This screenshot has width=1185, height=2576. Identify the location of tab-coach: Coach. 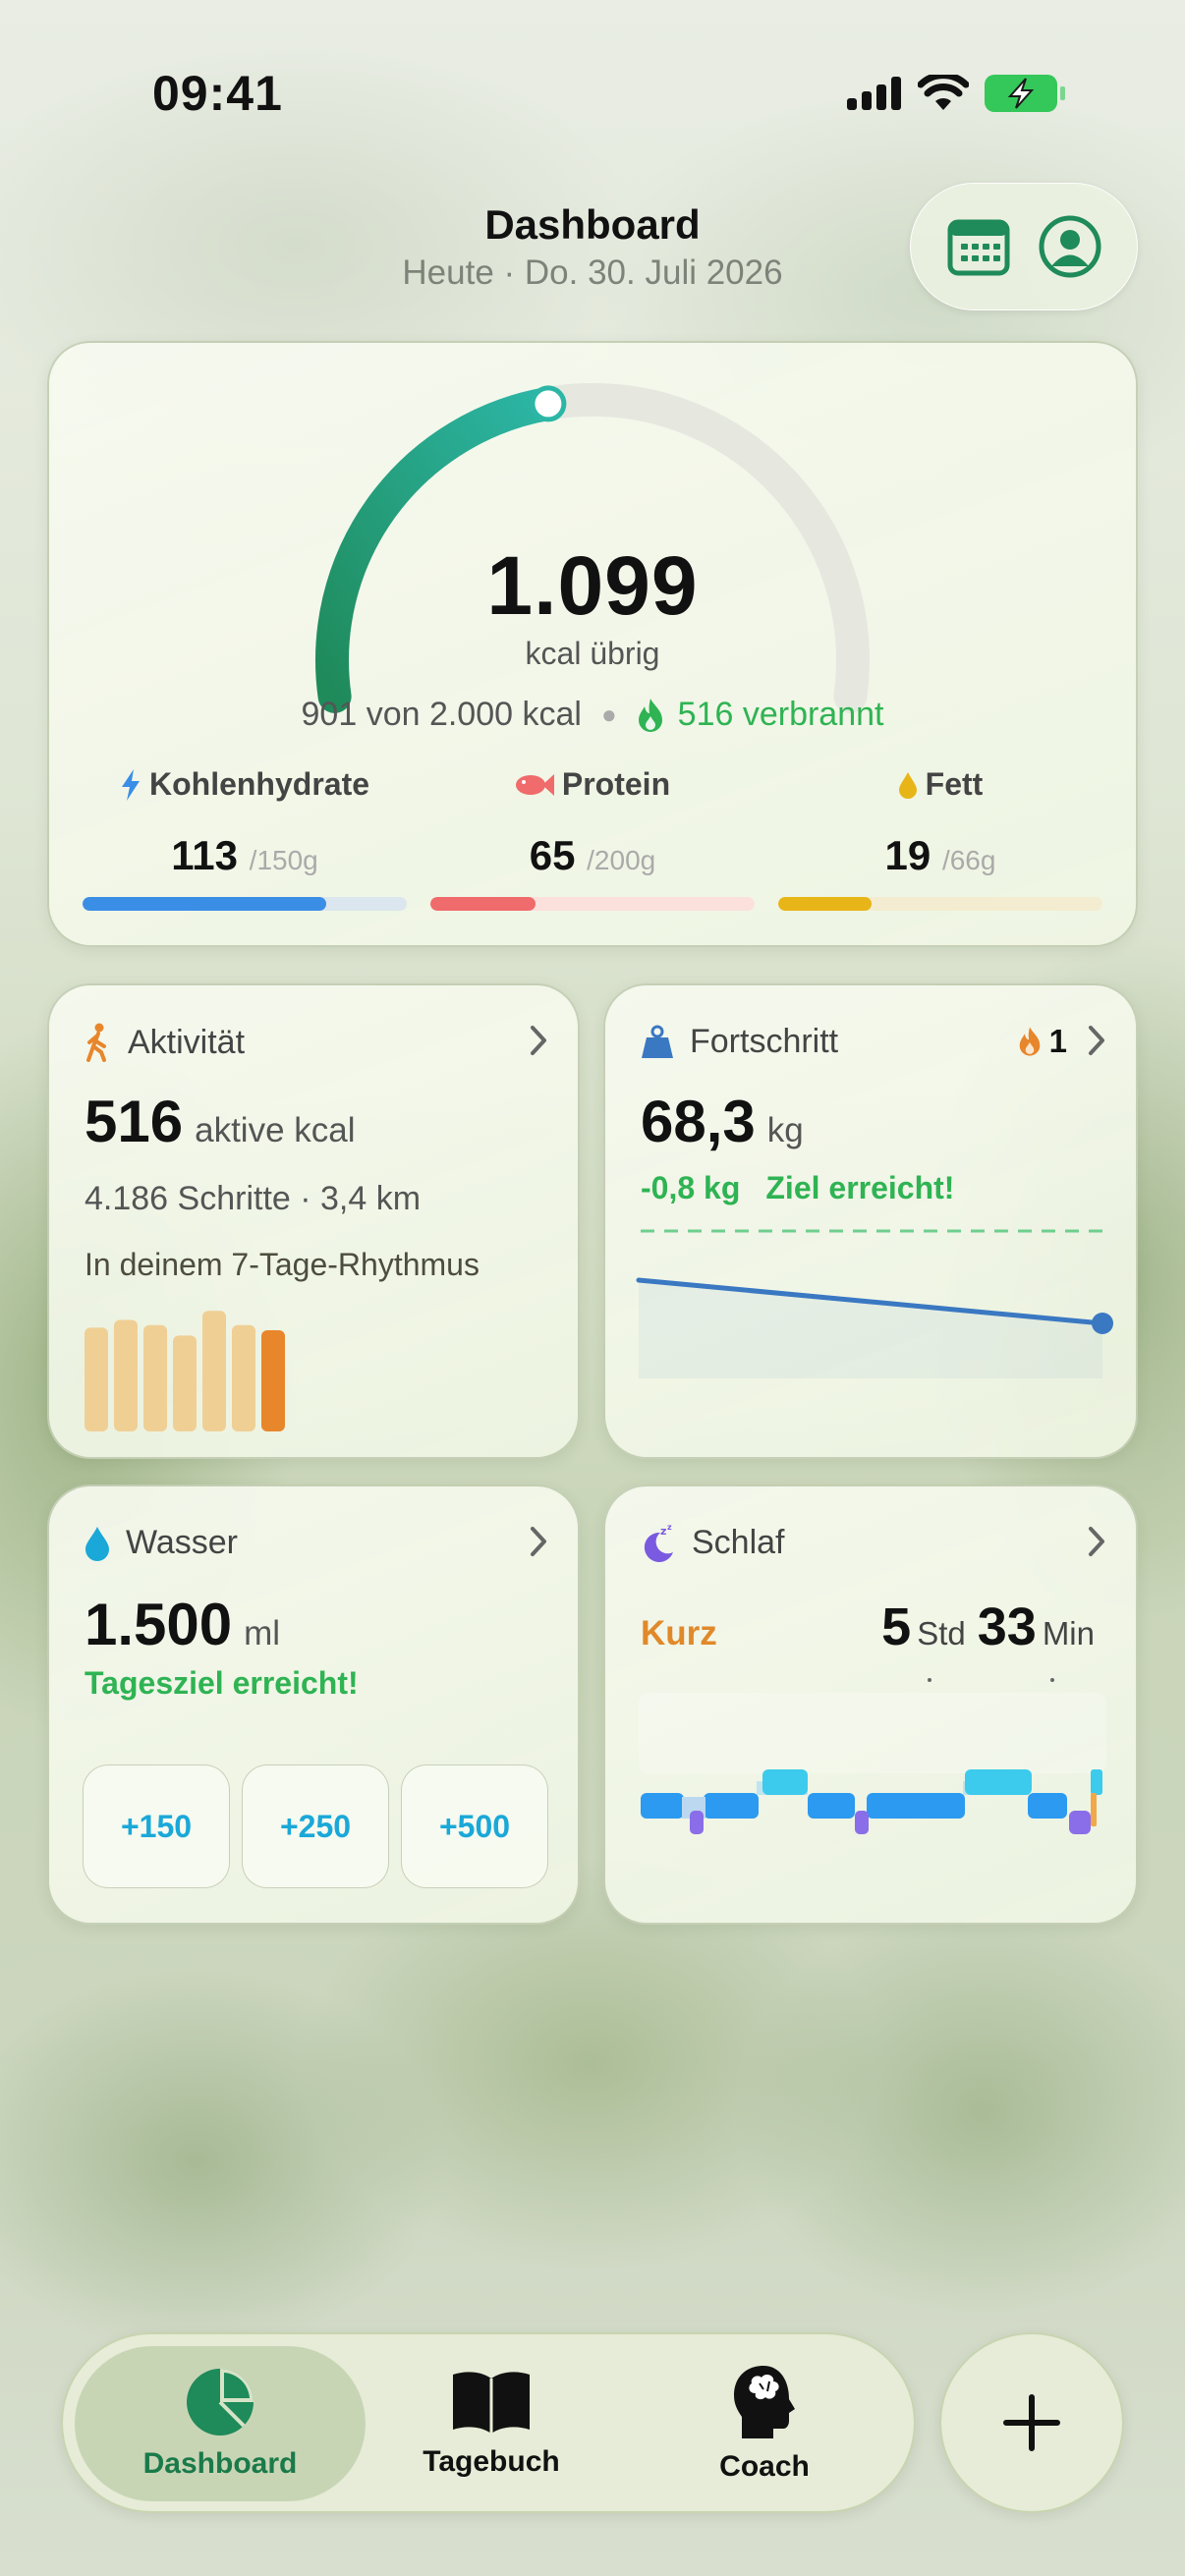
(765, 2423).